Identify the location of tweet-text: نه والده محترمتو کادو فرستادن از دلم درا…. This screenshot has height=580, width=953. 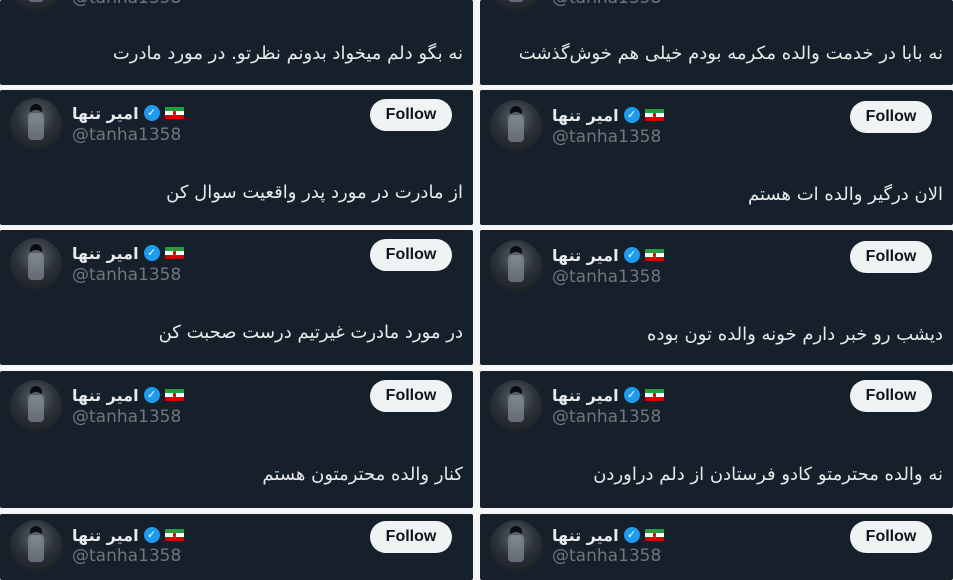
(768, 474).